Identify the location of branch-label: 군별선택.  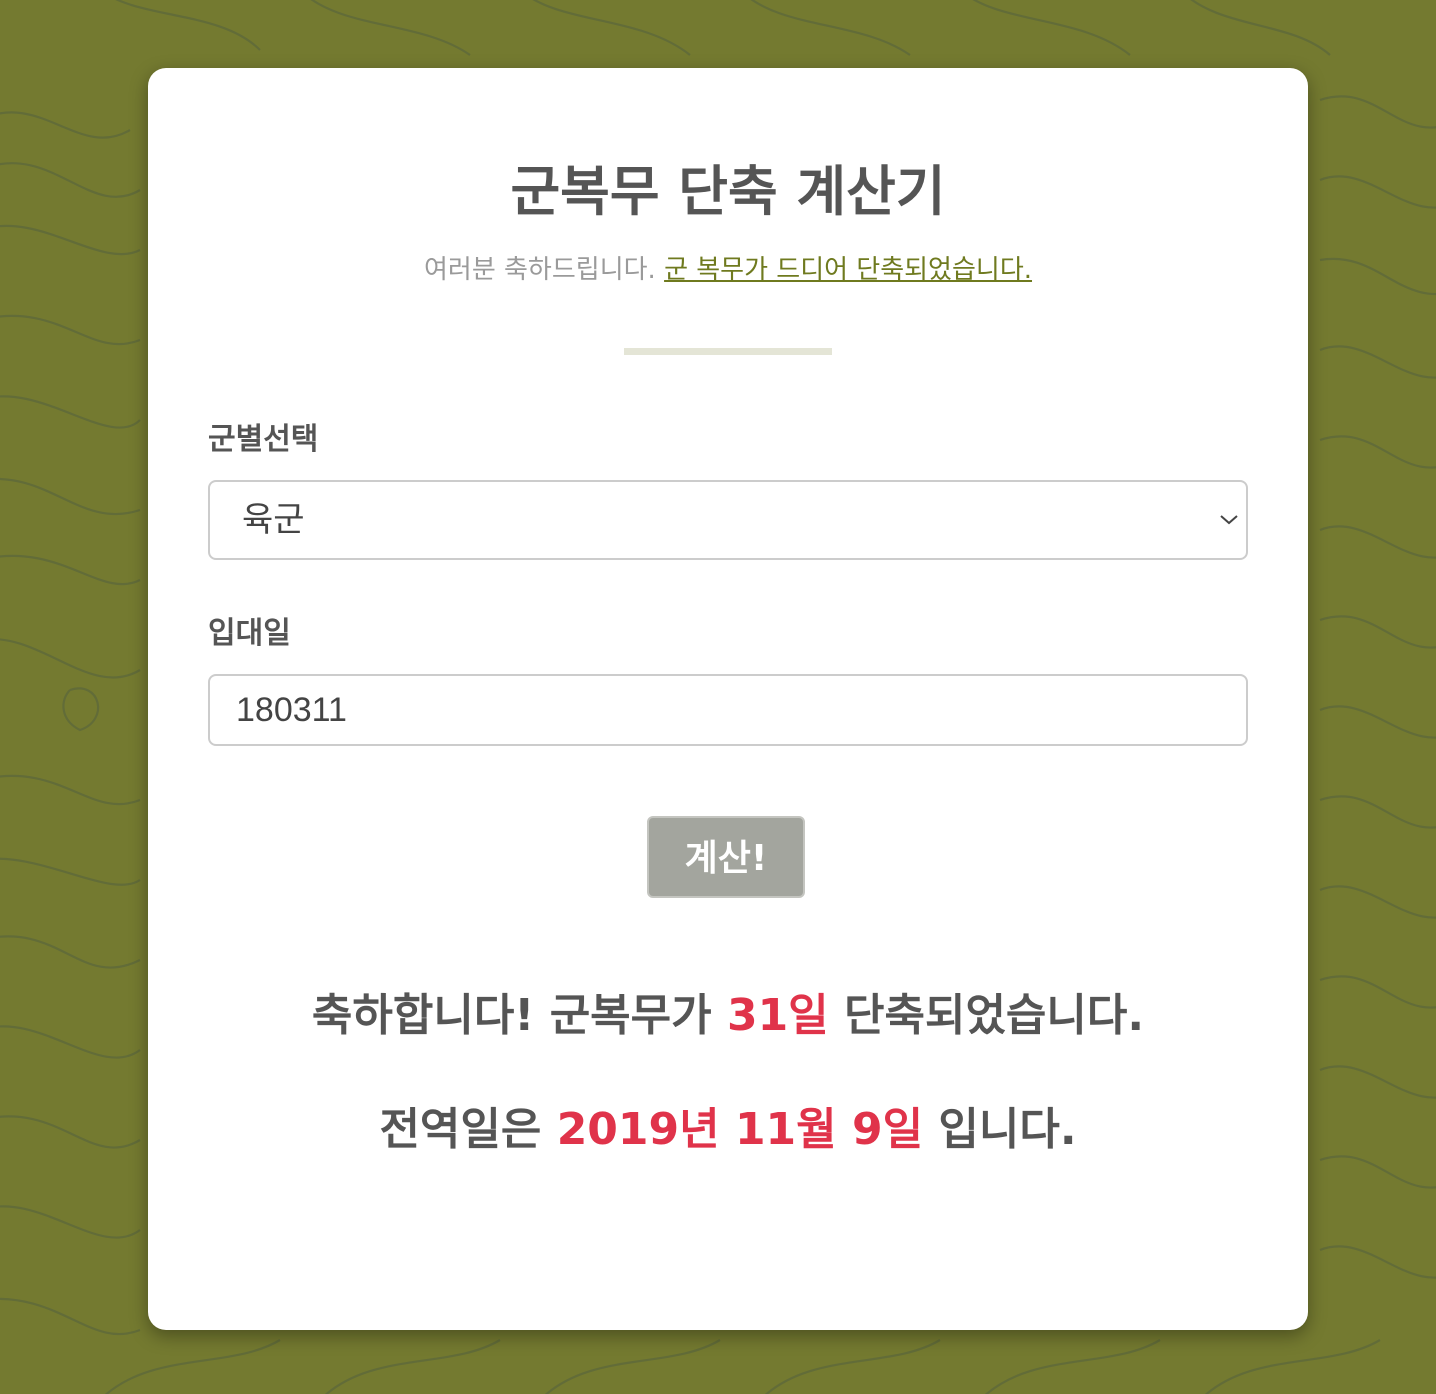
(263, 439).